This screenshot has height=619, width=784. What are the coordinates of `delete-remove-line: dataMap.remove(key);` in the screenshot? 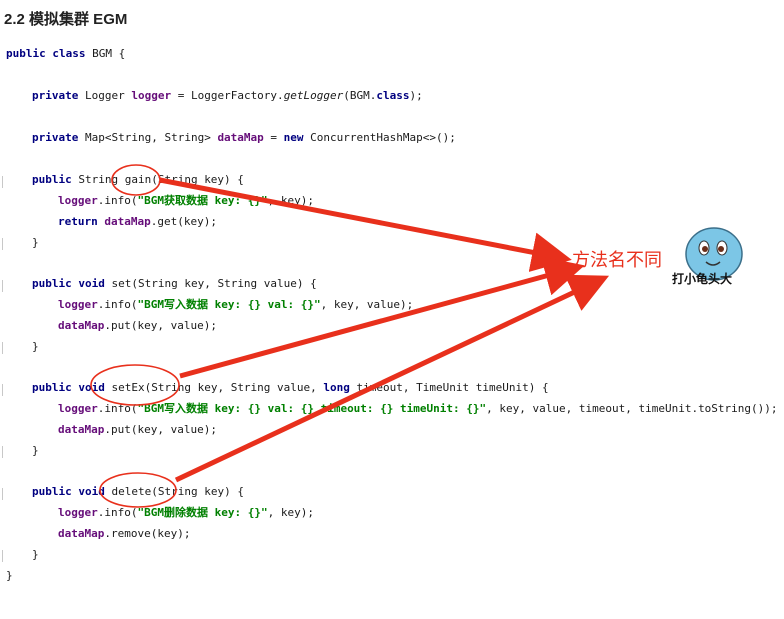 It's located at (124, 534).